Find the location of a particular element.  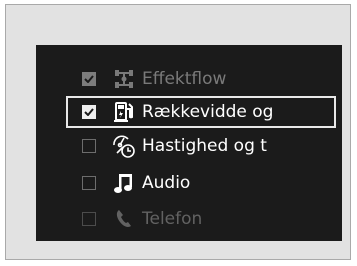

menu-item-raekkevidde: Rækkevidde og is located at coordinates (201, 112).